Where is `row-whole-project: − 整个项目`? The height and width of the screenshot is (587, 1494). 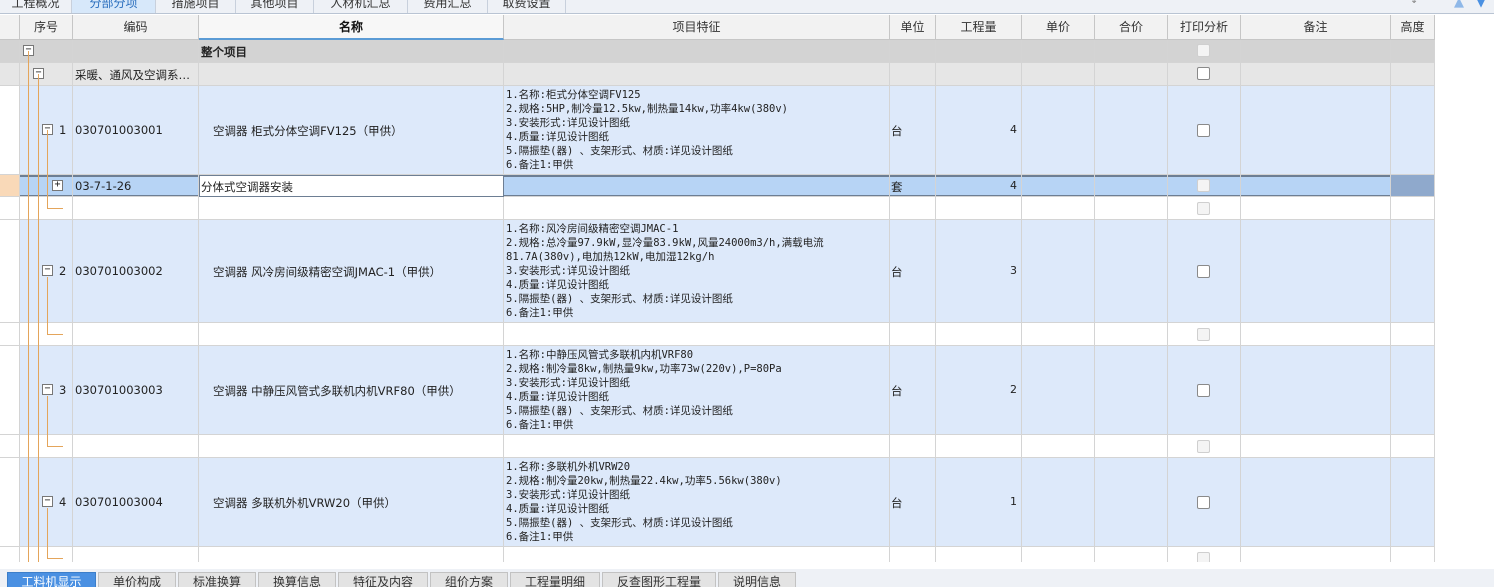
row-whole-project: − 整个项目 is located at coordinates (717, 51).